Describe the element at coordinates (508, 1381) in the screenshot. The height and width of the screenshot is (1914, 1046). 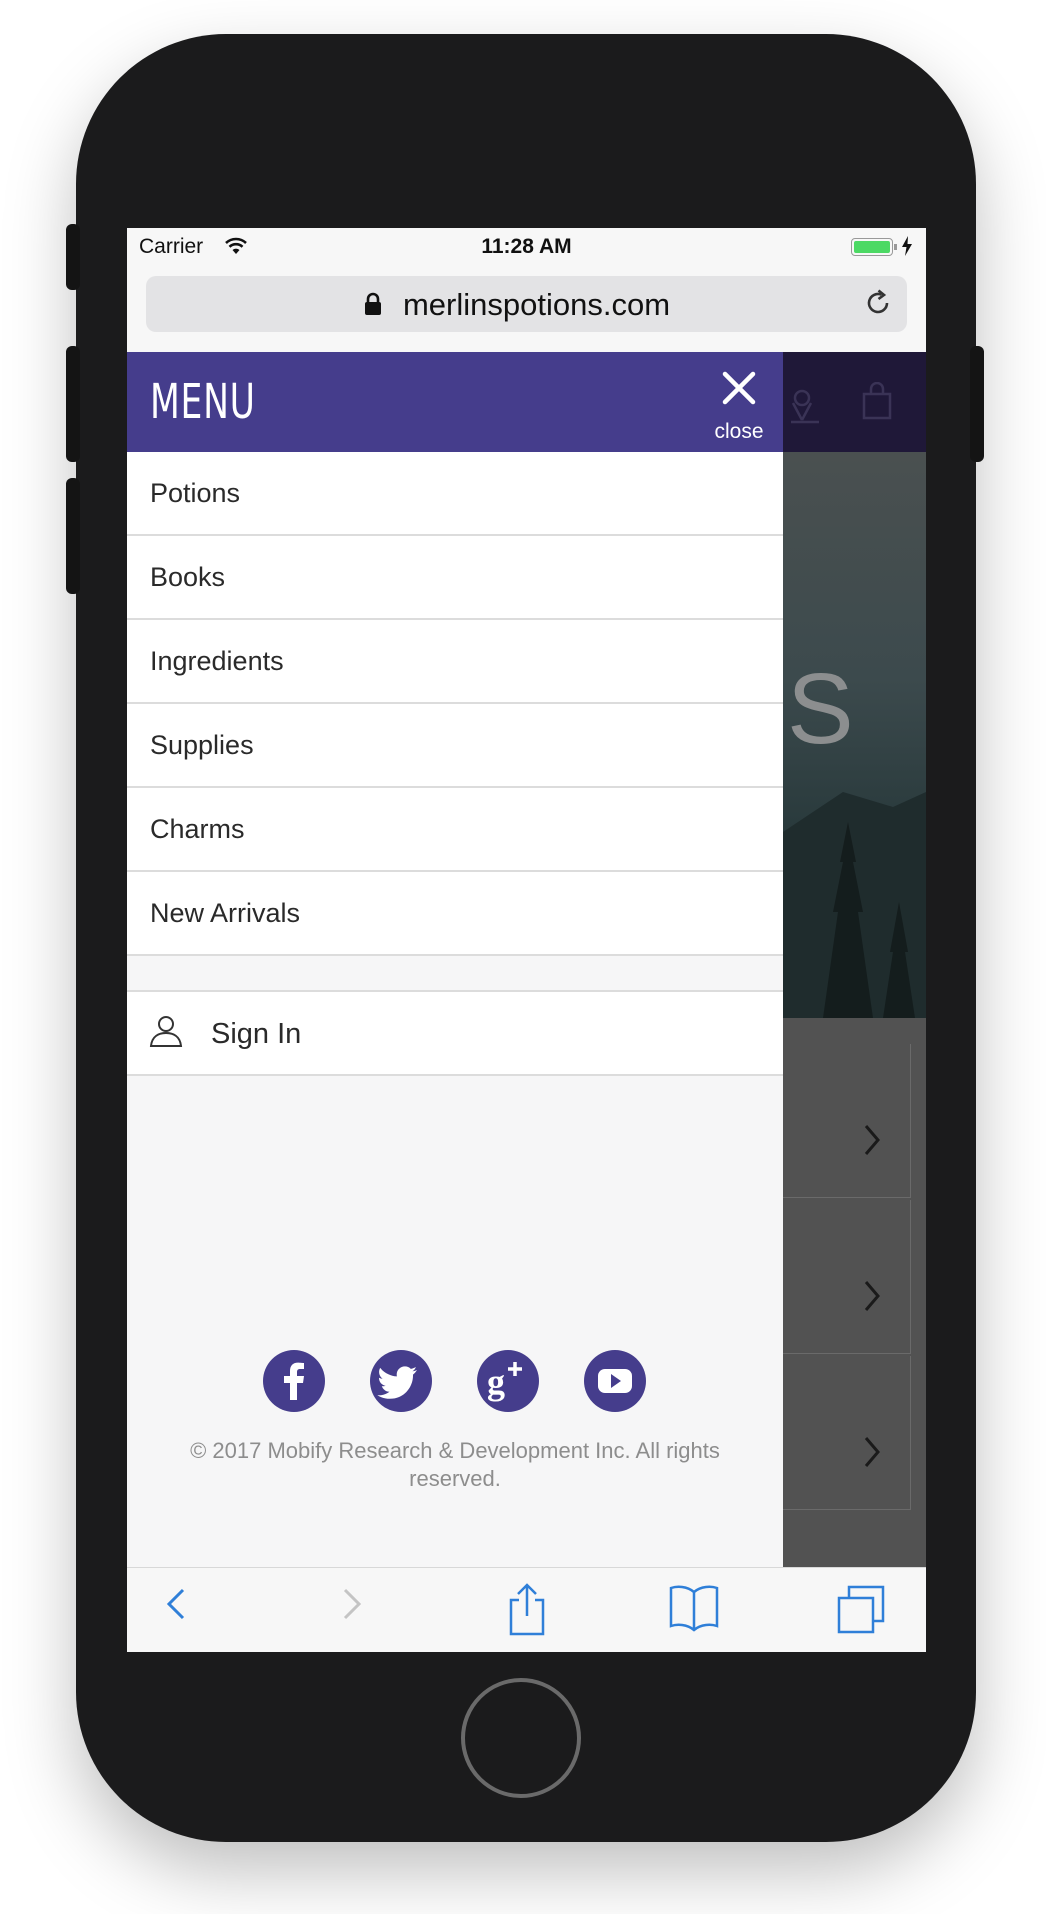
I see `google-plus-icon: g` at that location.